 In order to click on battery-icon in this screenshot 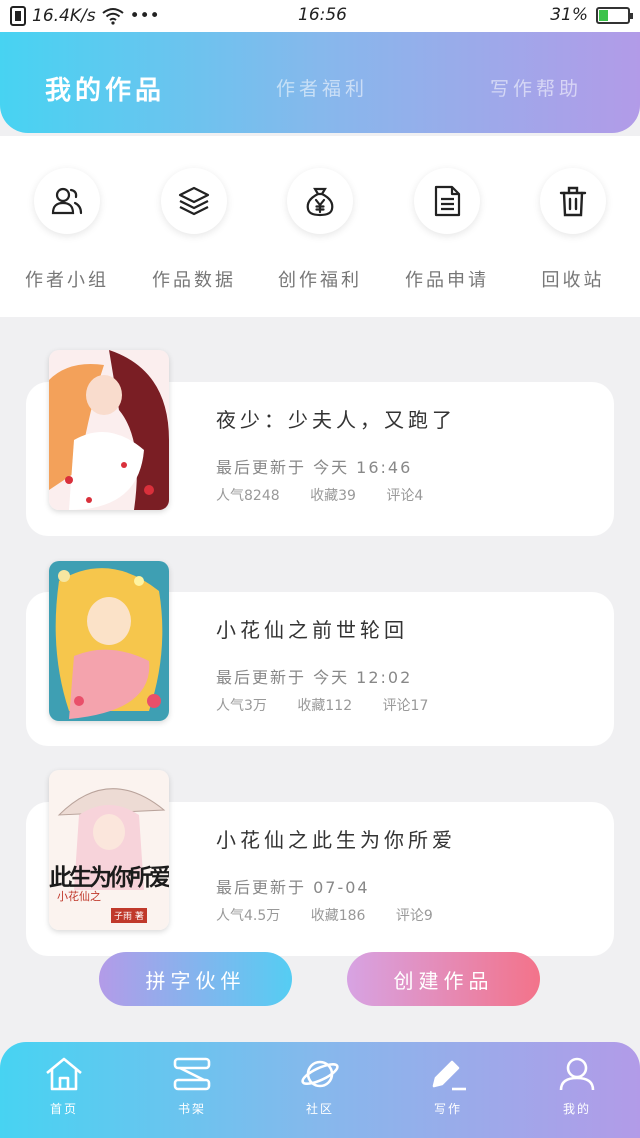, I will do `click(614, 15)`.